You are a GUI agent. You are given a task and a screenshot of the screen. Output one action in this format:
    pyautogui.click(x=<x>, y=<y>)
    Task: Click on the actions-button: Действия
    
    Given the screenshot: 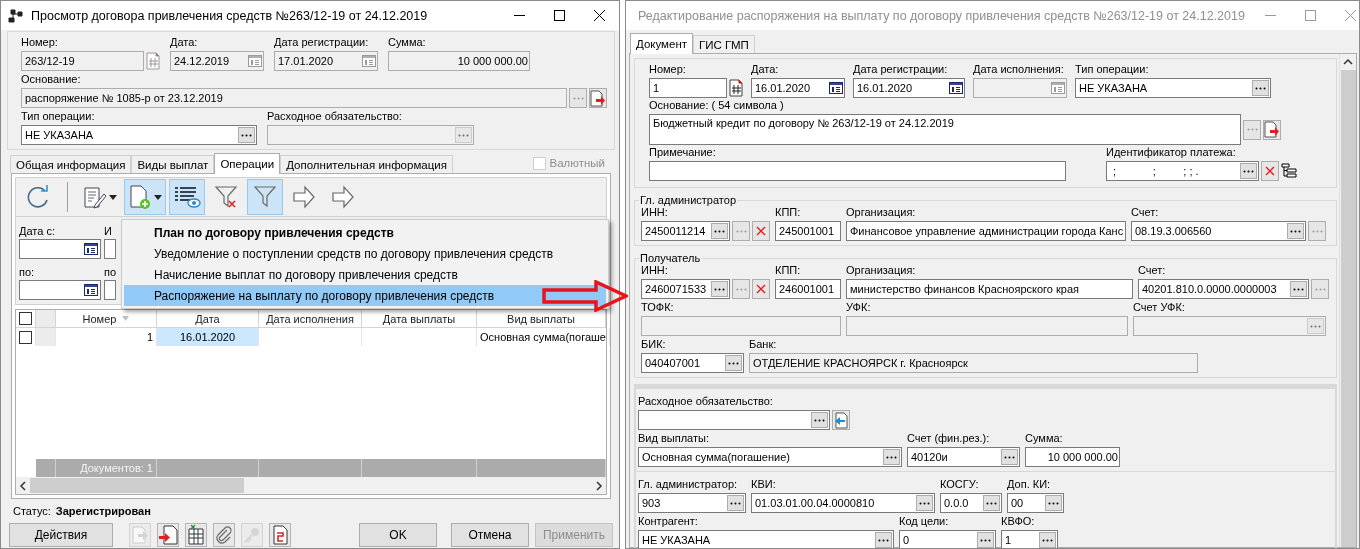 What is the action you would take?
    pyautogui.click(x=61, y=535)
    